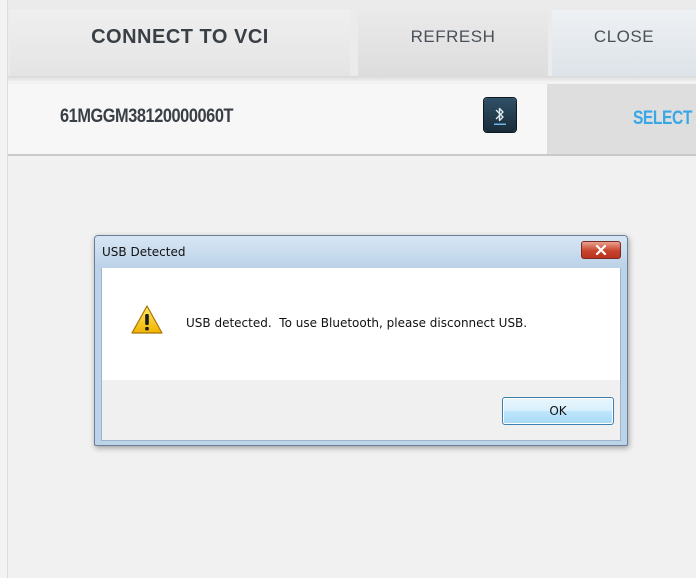 This screenshot has width=696, height=578. What do you see at coordinates (147, 116) in the screenshot?
I see `device-serial: 61MGGM38120000060T` at bounding box center [147, 116].